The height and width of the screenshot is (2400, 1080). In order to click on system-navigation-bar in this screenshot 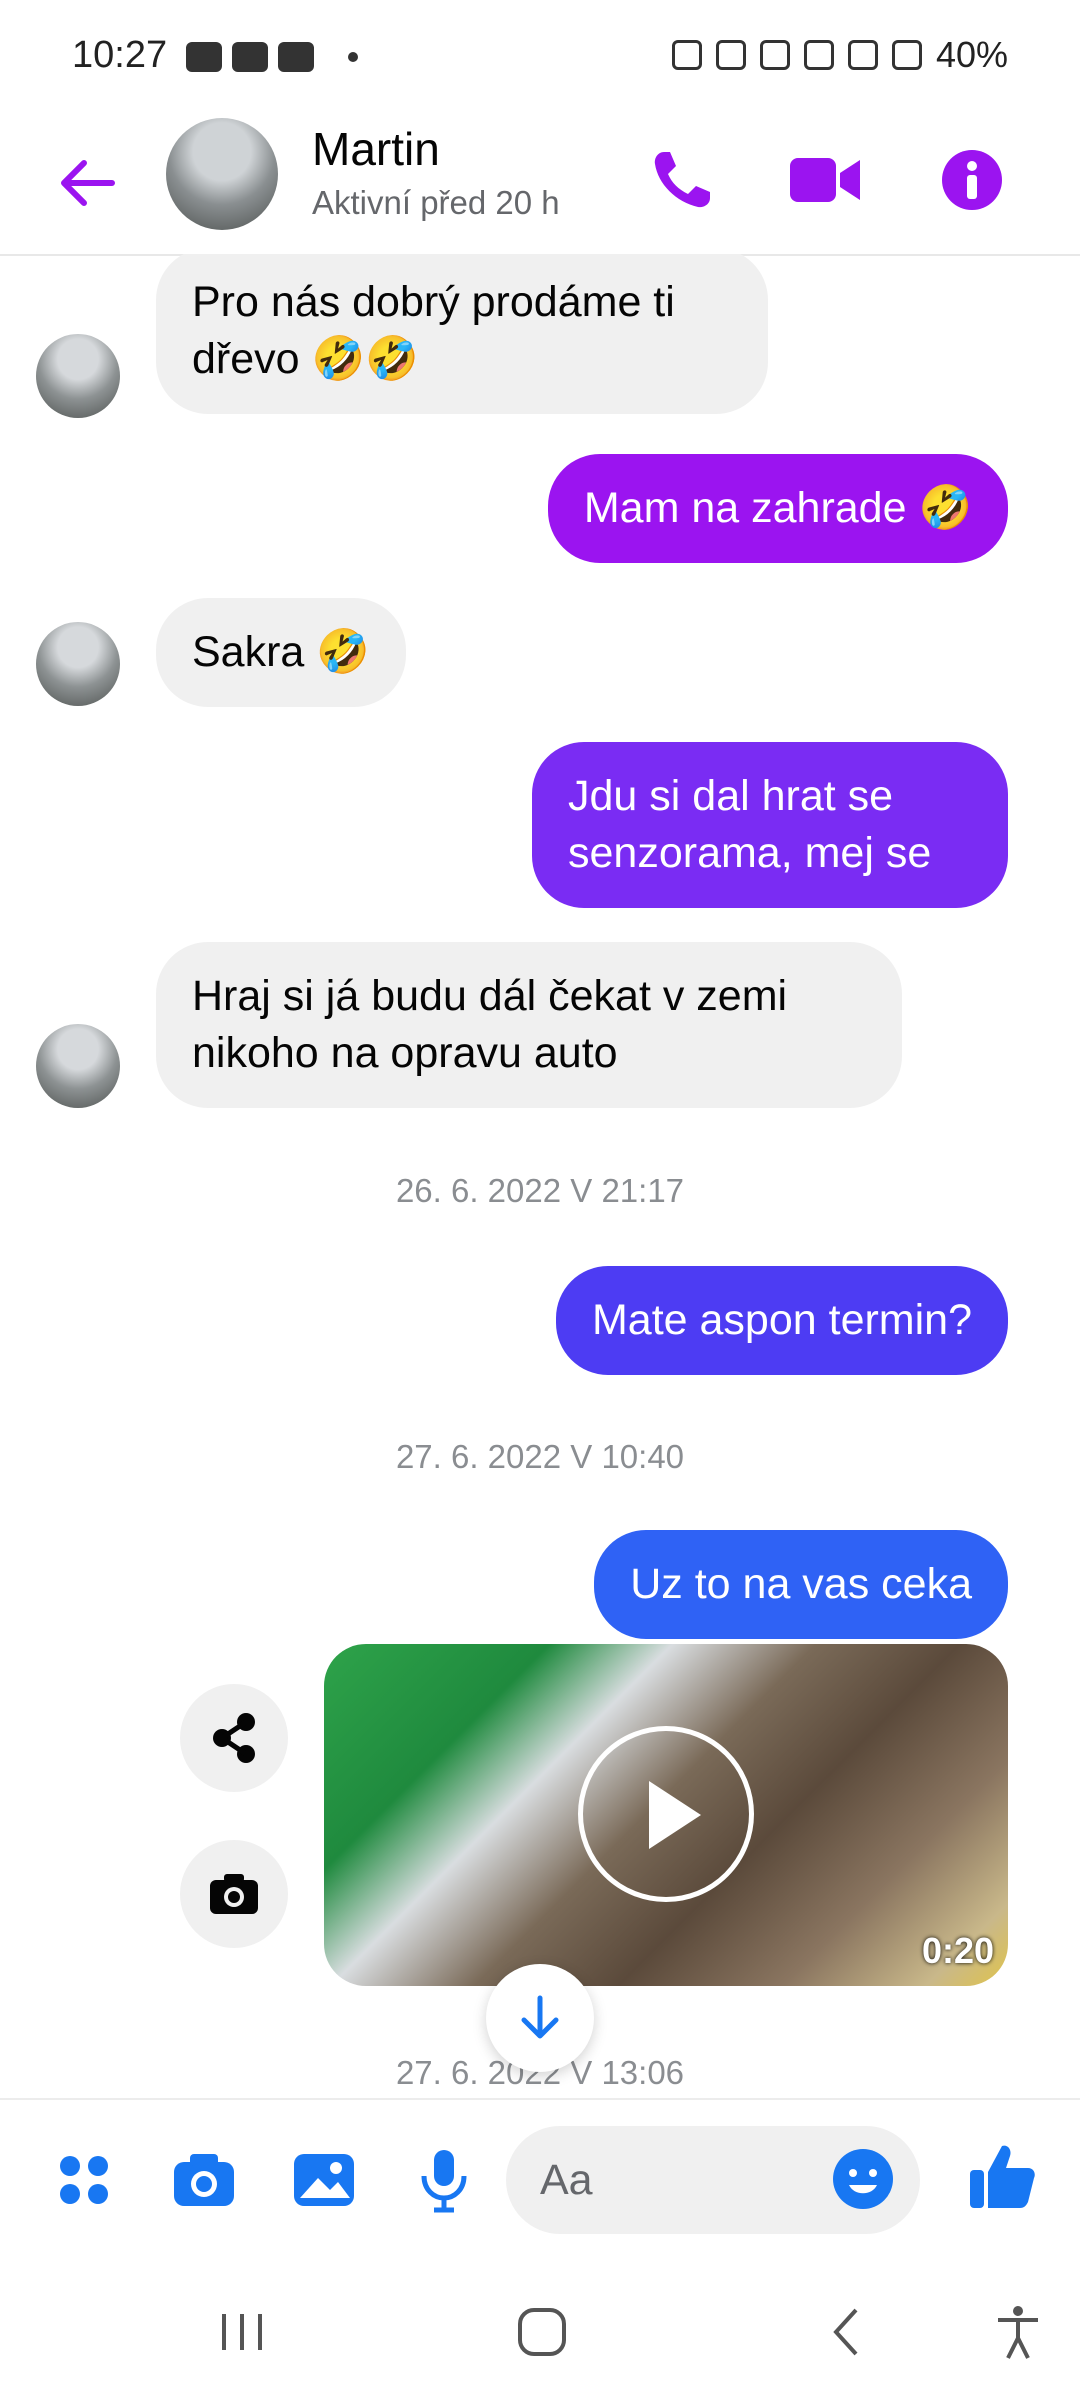, I will do `click(540, 2329)`.